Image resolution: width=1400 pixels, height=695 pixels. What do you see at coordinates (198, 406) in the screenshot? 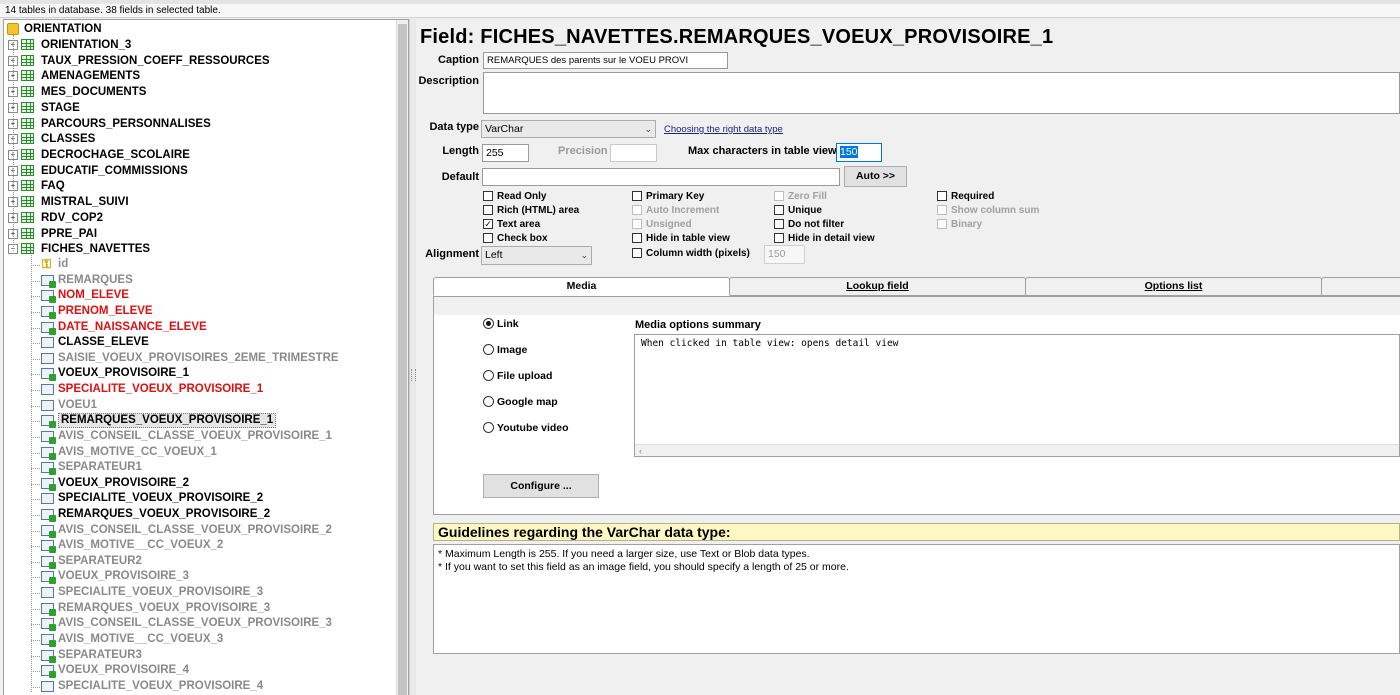
I see `tree-field-item: VOEU1` at bounding box center [198, 406].